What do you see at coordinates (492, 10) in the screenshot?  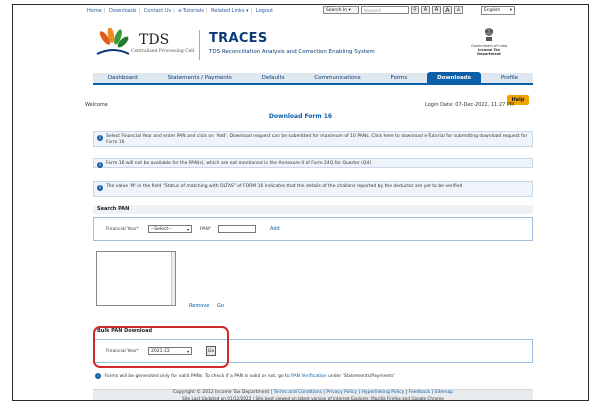 I see `language-value: English` at bounding box center [492, 10].